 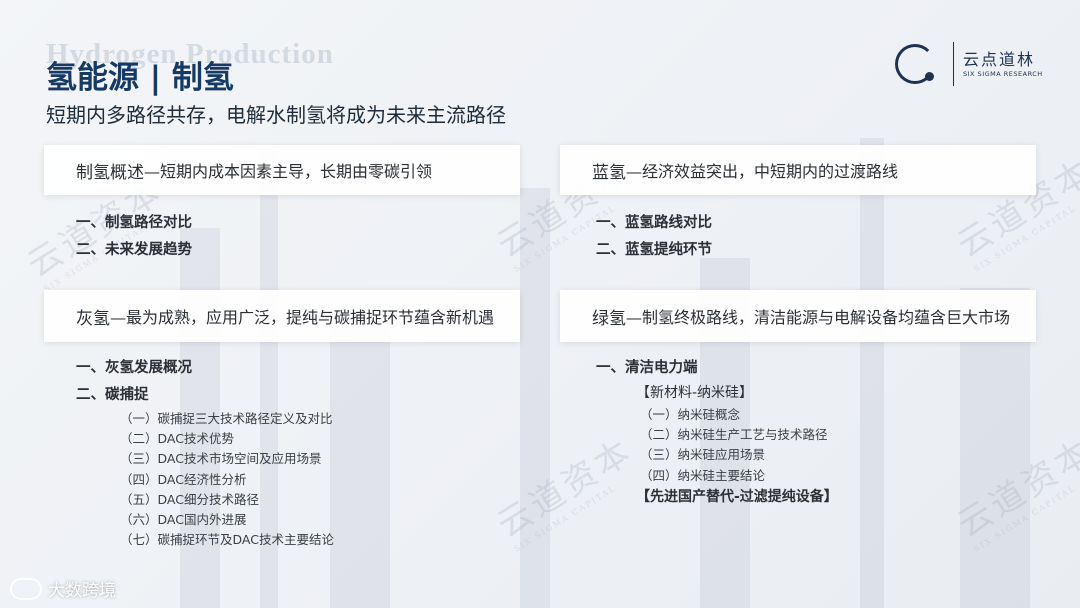 I want to click on logo-divider, so click(x=953, y=64).